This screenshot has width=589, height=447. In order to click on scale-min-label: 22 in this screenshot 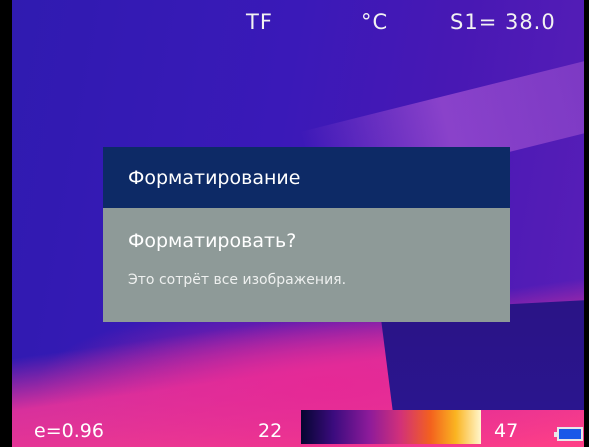, I will do `click(270, 431)`.